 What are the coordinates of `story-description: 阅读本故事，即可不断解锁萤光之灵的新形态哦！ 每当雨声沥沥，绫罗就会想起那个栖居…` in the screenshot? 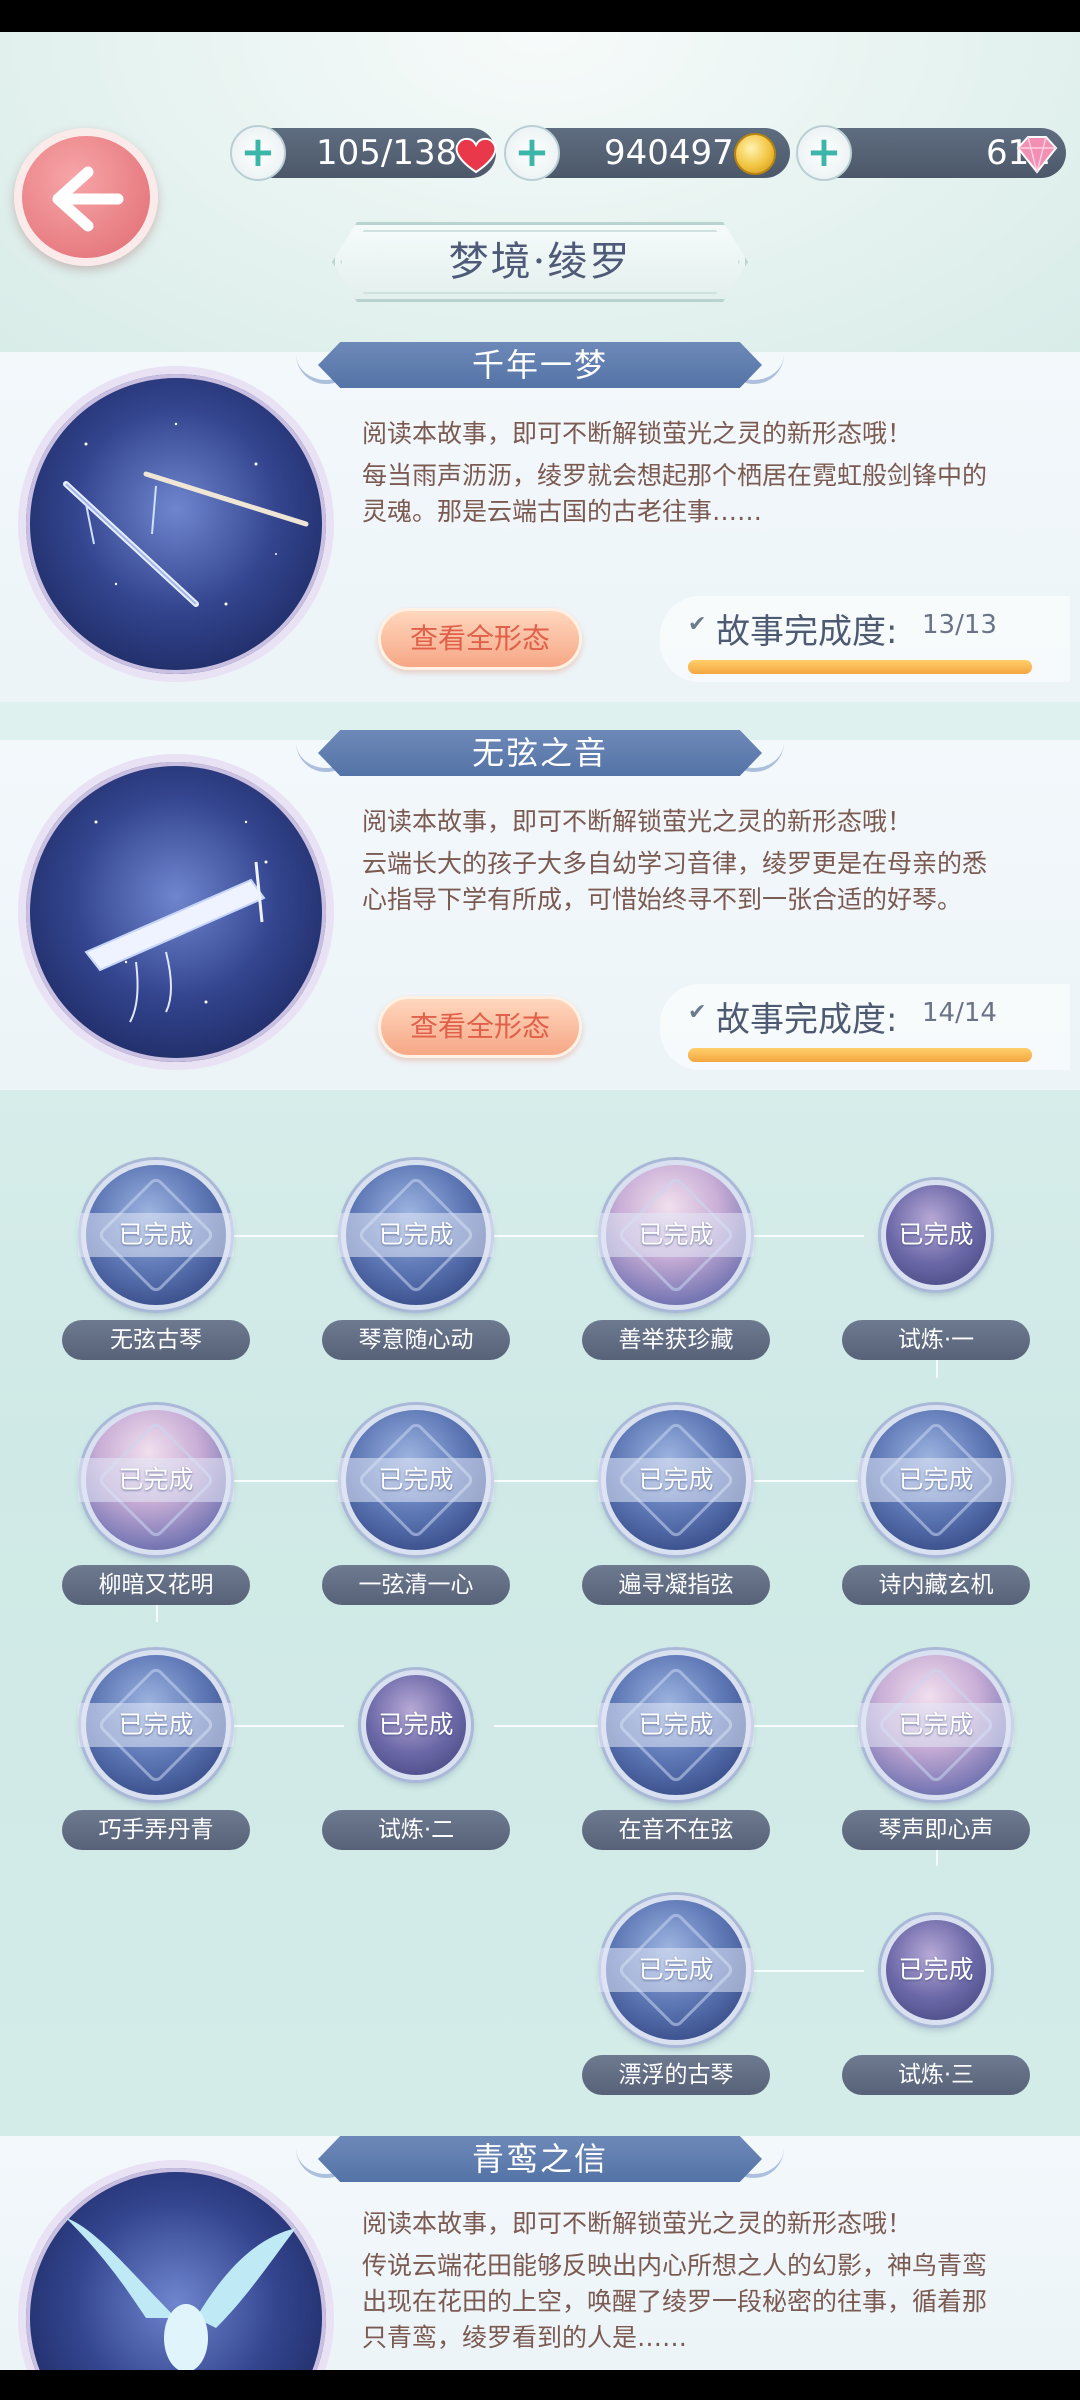 It's located at (682, 476).